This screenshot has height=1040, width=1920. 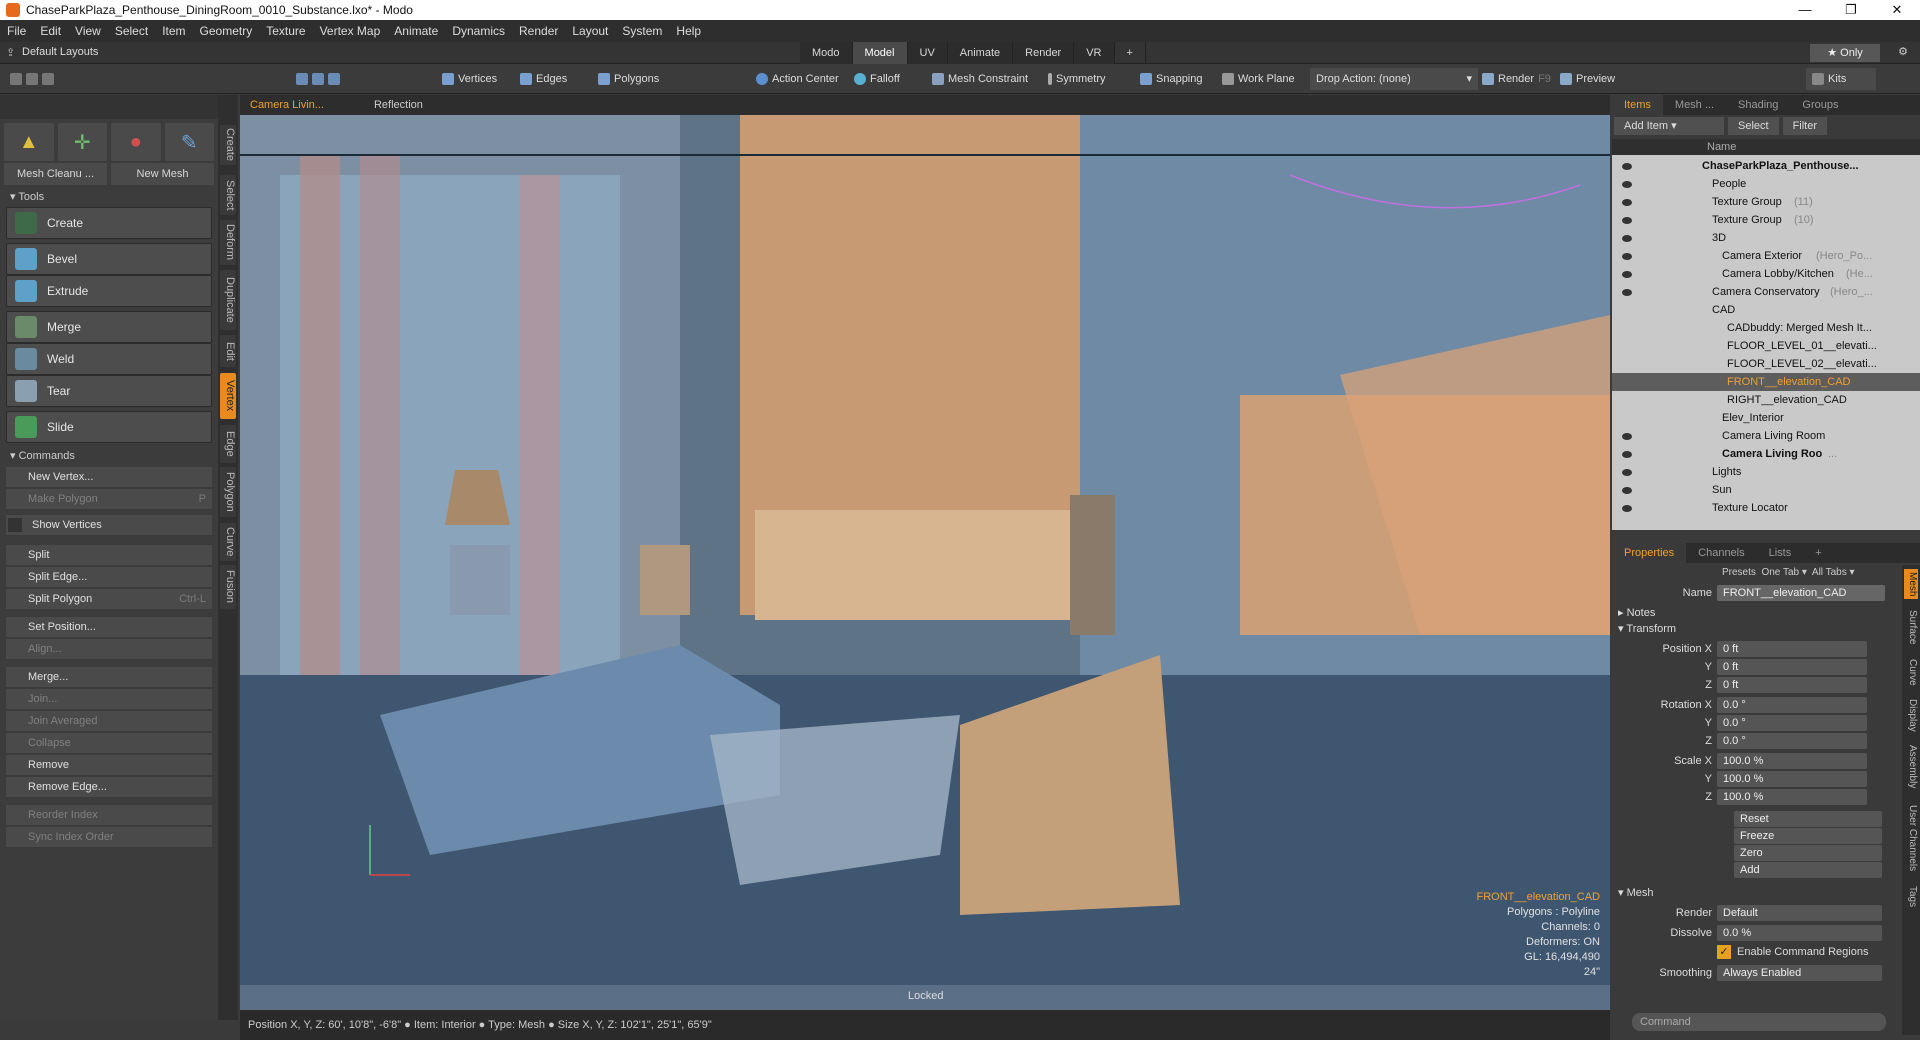 What do you see at coordinates (1766, 238) in the screenshot?
I see `tree-row: 3D` at bounding box center [1766, 238].